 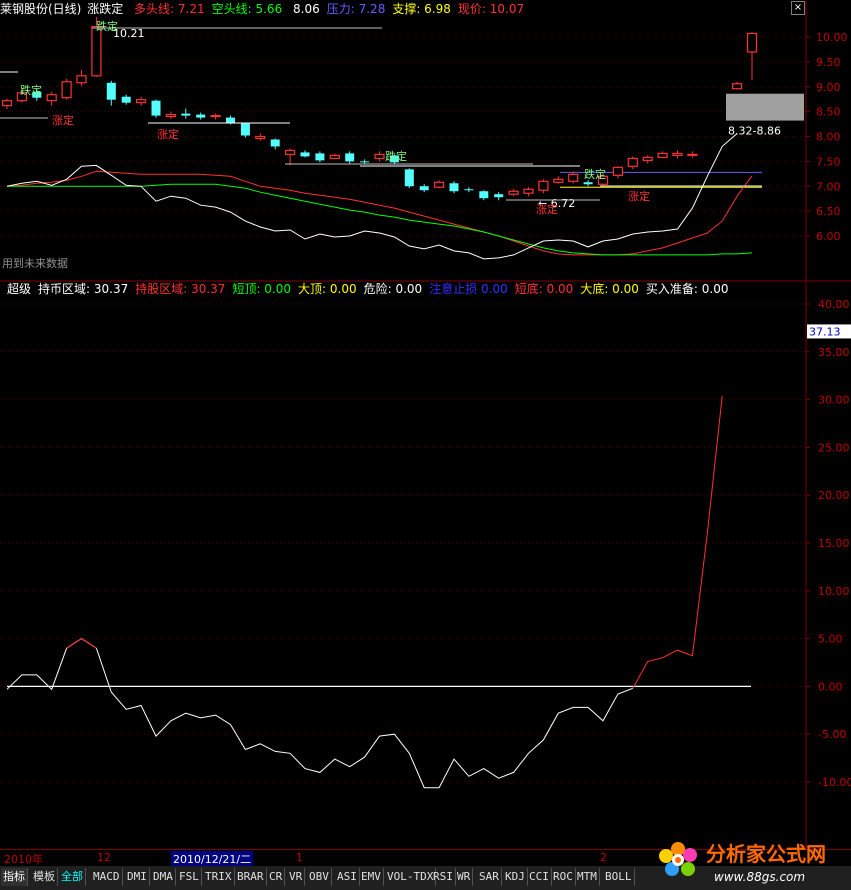 What do you see at coordinates (319, 877) in the screenshot?
I see `tab-obv: OBV` at bounding box center [319, 877].